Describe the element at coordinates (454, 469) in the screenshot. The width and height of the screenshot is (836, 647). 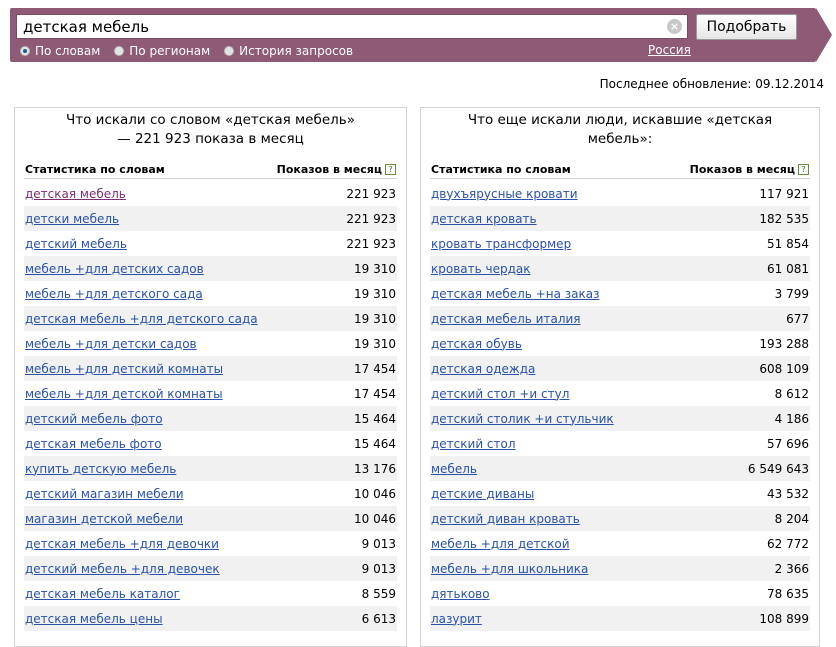
I see `phrase-link: мебель` at that location.